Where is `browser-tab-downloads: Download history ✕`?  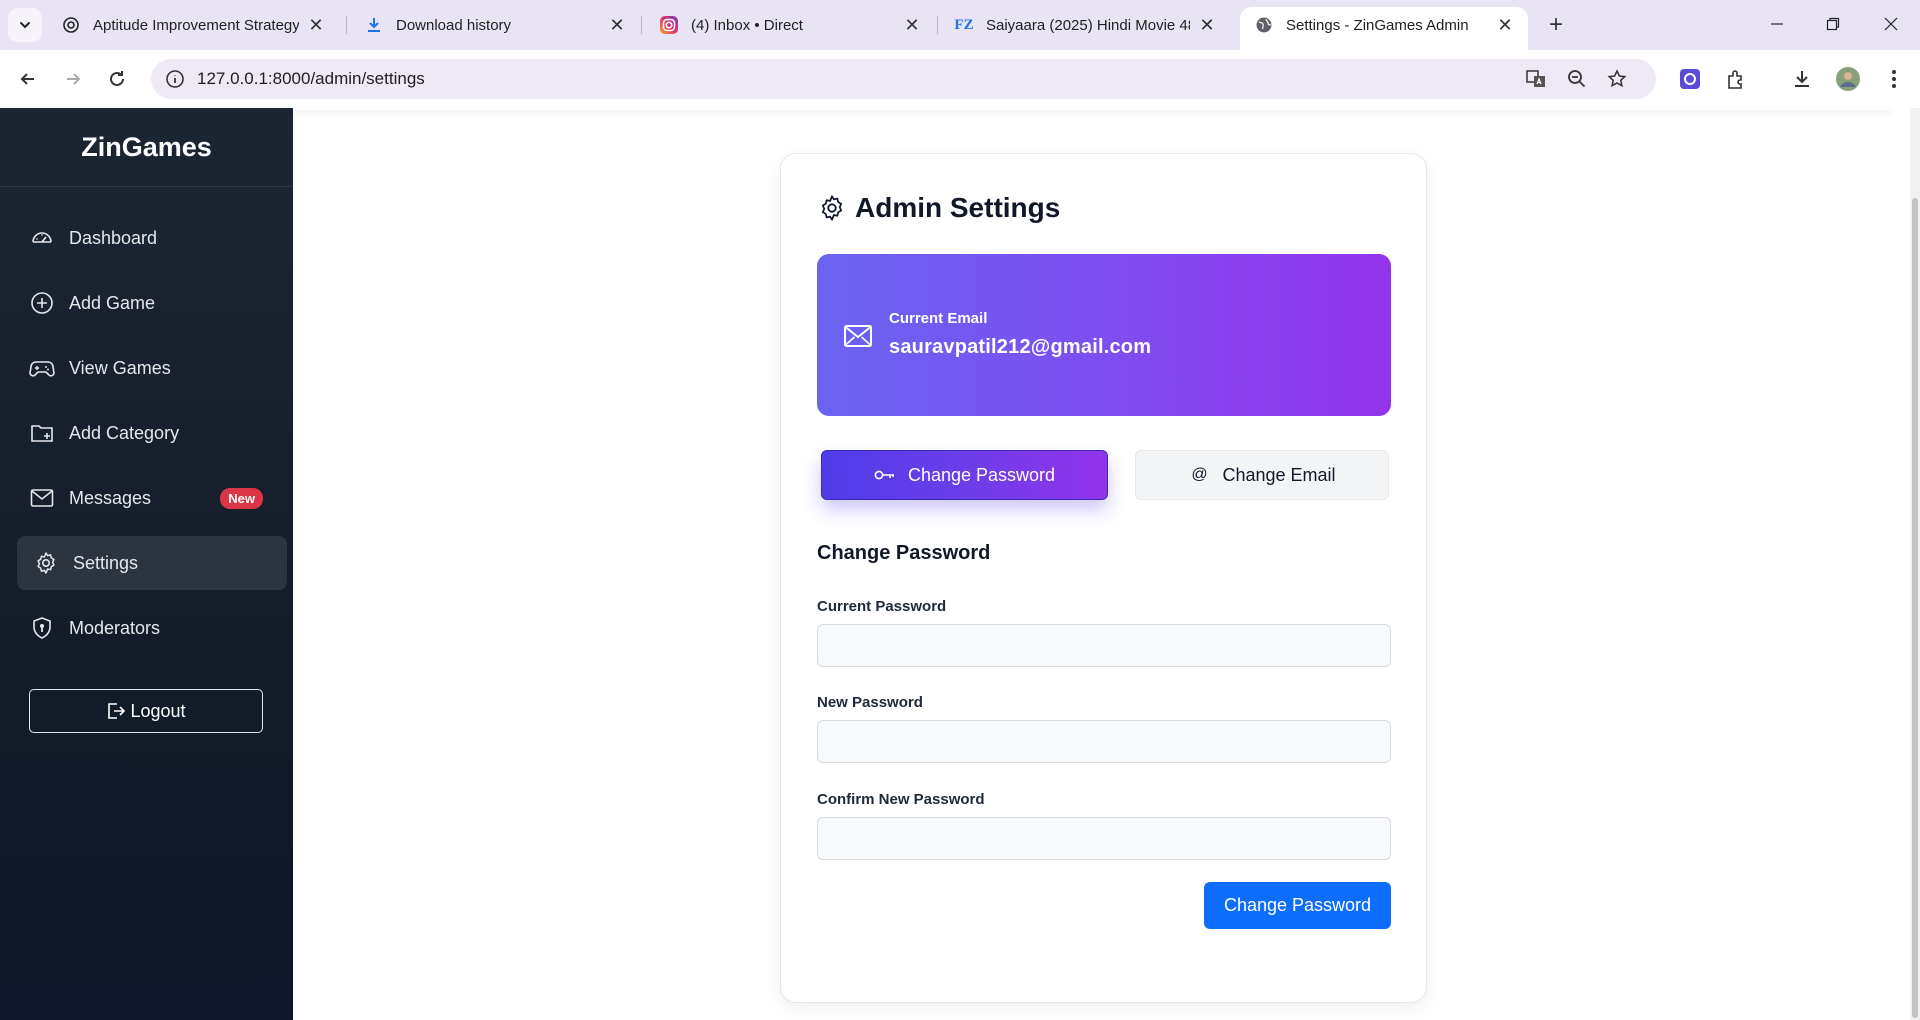 browser-tab-downloads: Download history ✕ is located at coordinates (495, 25).